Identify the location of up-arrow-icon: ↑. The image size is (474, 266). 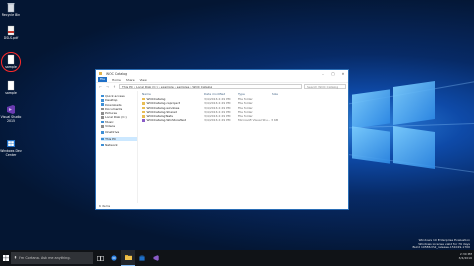
(114, 87).